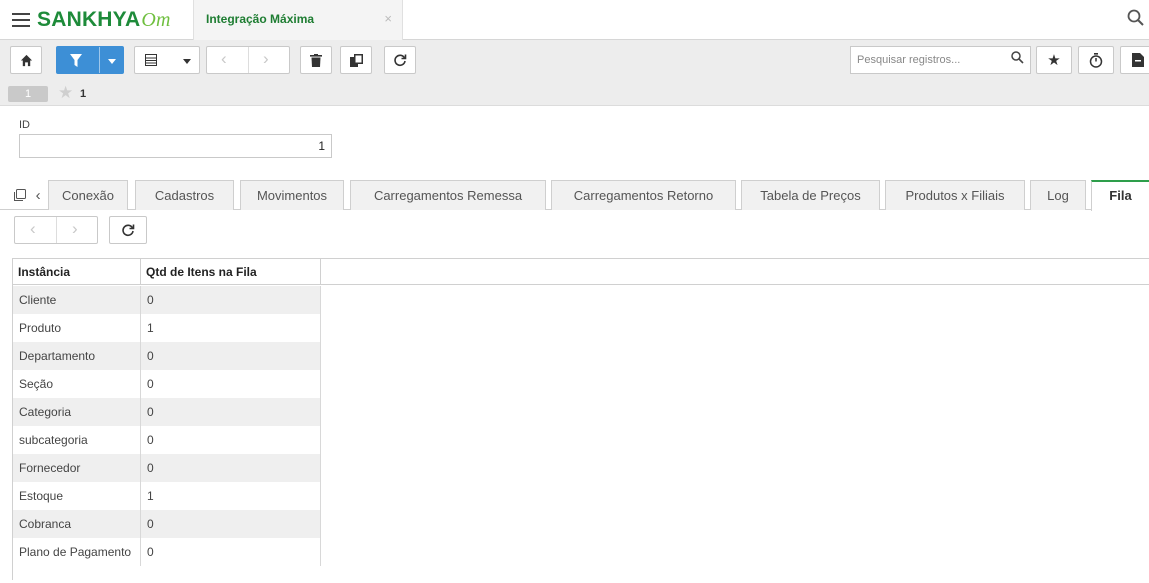  Describe the element at coordinates (77, 552) in the screenshot. I see `cell-instancia: Plano de Pagamento` at that location.